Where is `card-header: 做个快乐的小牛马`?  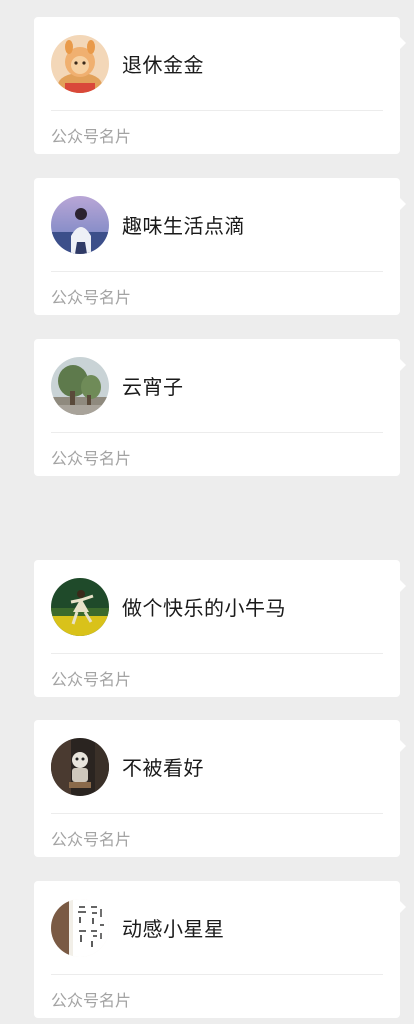 card-header: 做个快乐的小牛马 is located at coordinates (217, 607).